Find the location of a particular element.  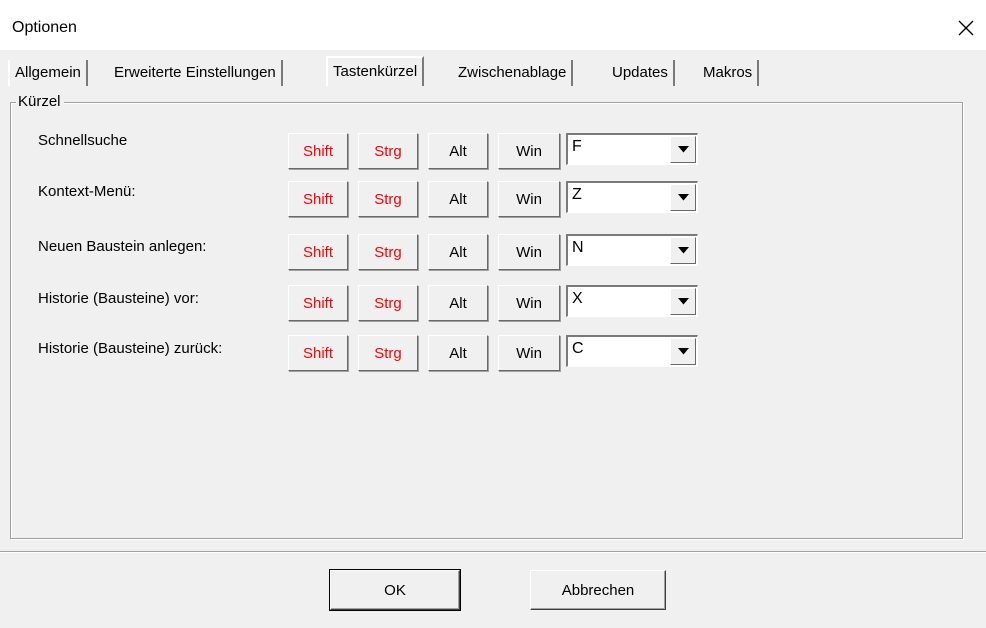

shortcut-label: Kontext-Menü: is located at coordinates (87, 191).